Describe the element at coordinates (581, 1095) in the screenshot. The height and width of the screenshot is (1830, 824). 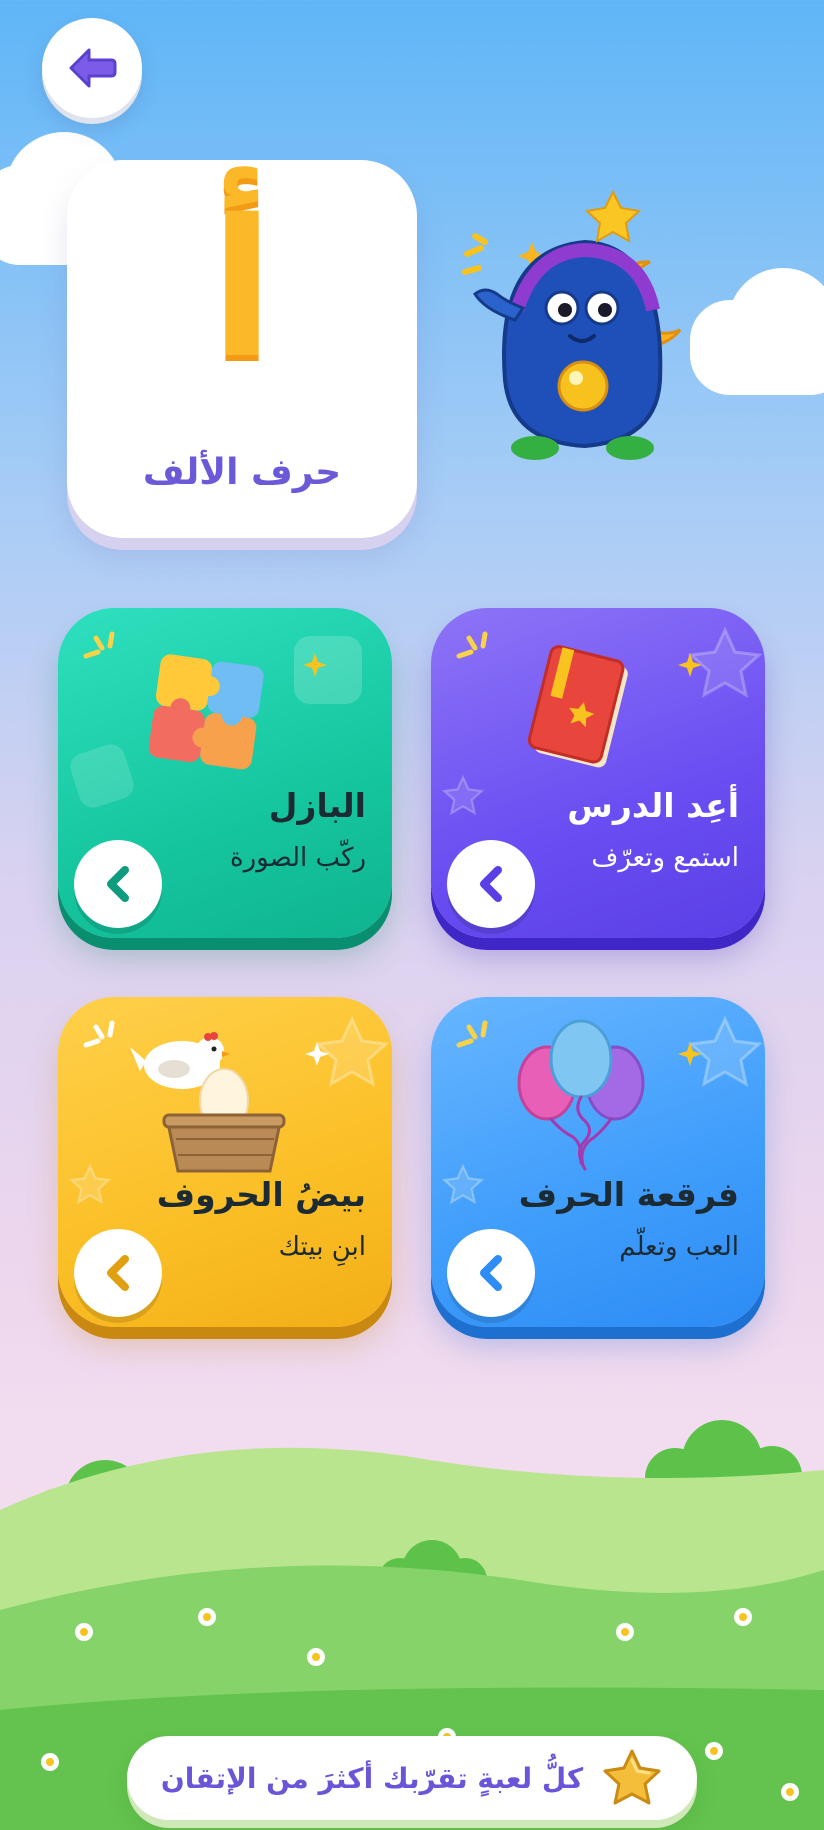
I see `balloons-icon` at that location.